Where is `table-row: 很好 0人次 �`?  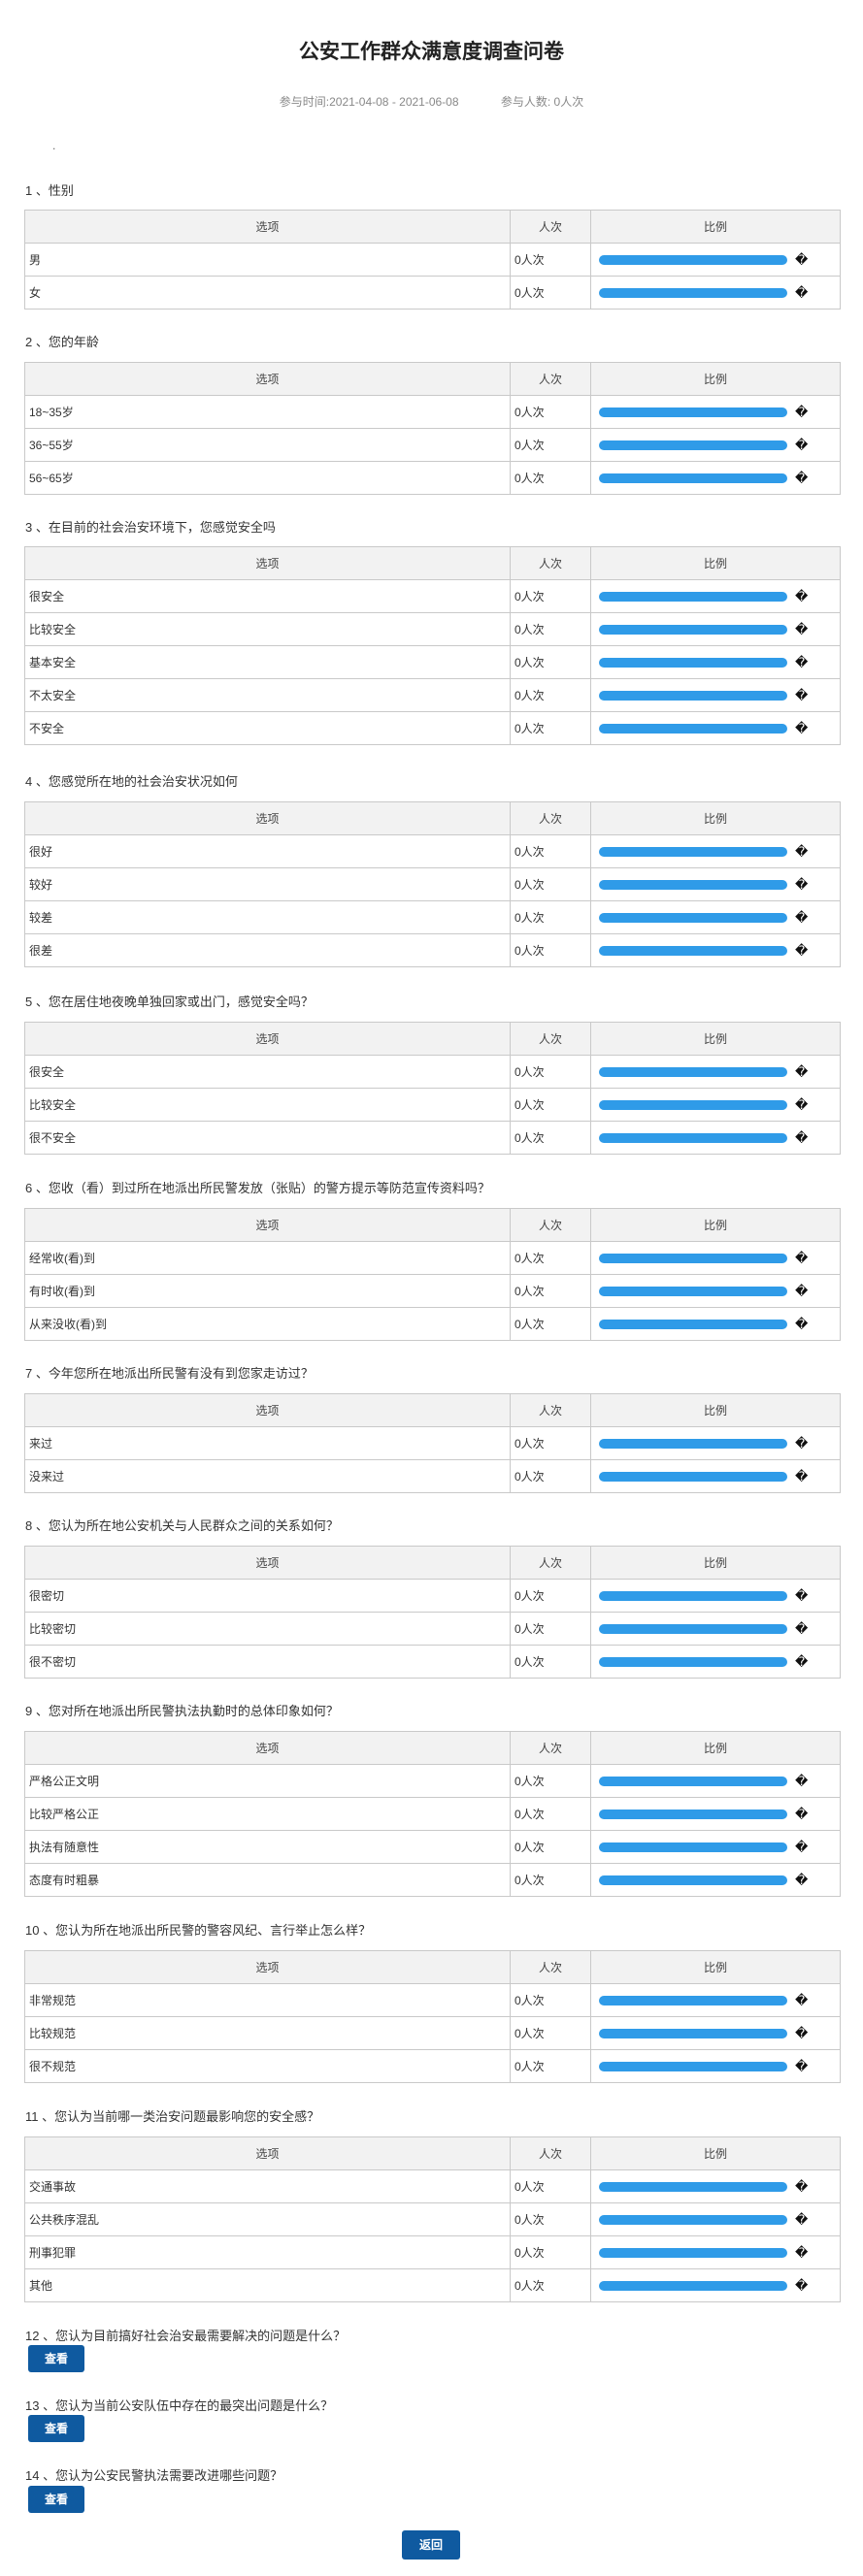
table-row: 很好 0人次 � is located at coordinates (432, 851).